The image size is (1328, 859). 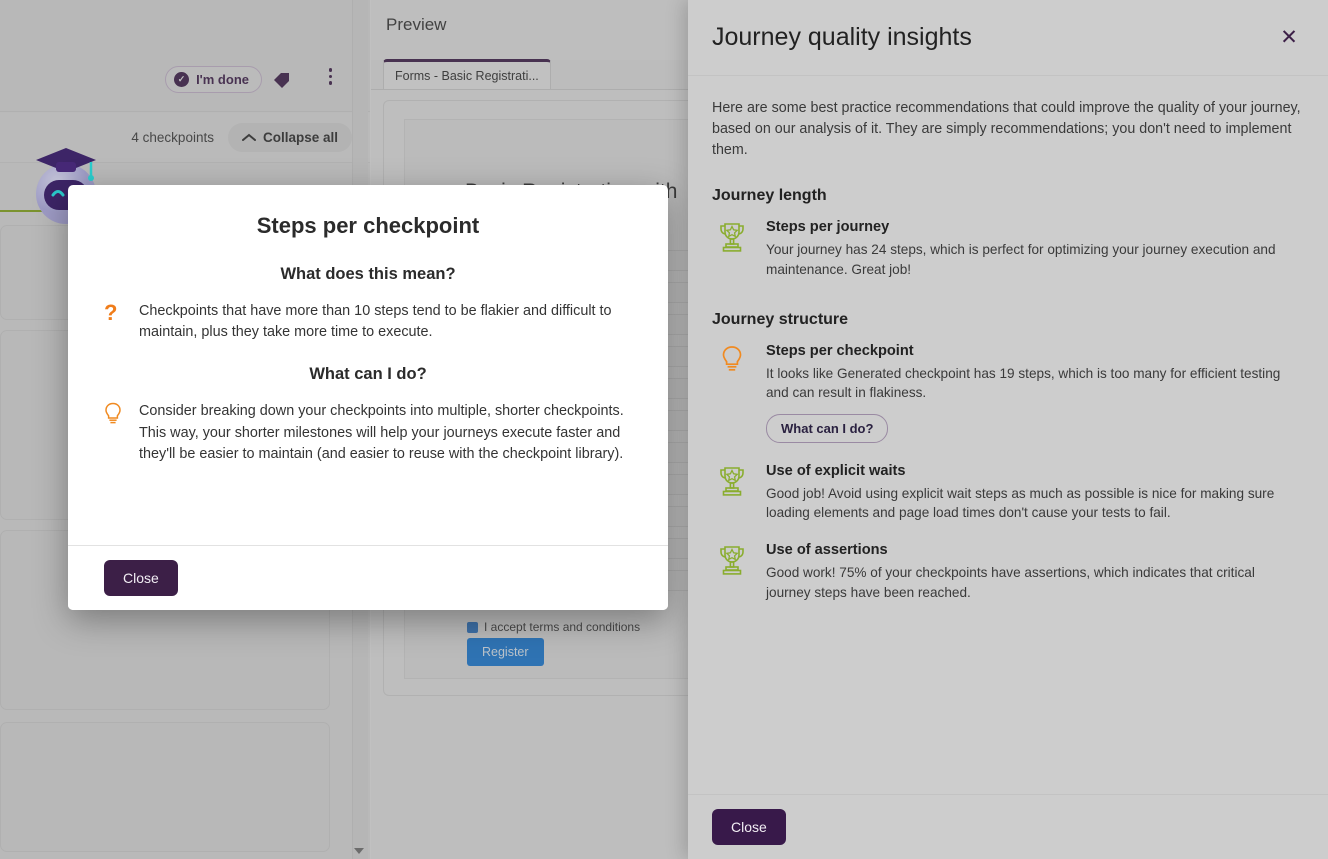 I want to click on panel-footer: Close, so click(x=1008, y=826).